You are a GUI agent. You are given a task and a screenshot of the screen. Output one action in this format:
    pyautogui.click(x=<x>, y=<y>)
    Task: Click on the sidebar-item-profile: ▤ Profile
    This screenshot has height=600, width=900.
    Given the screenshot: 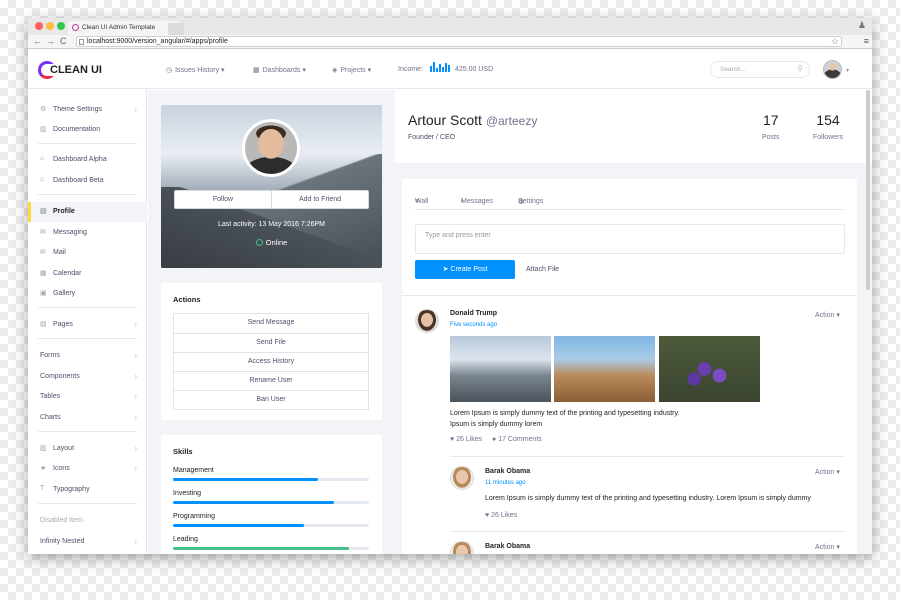 What is the action you would take?
    pyautogui.click(x=87, y=212)
    